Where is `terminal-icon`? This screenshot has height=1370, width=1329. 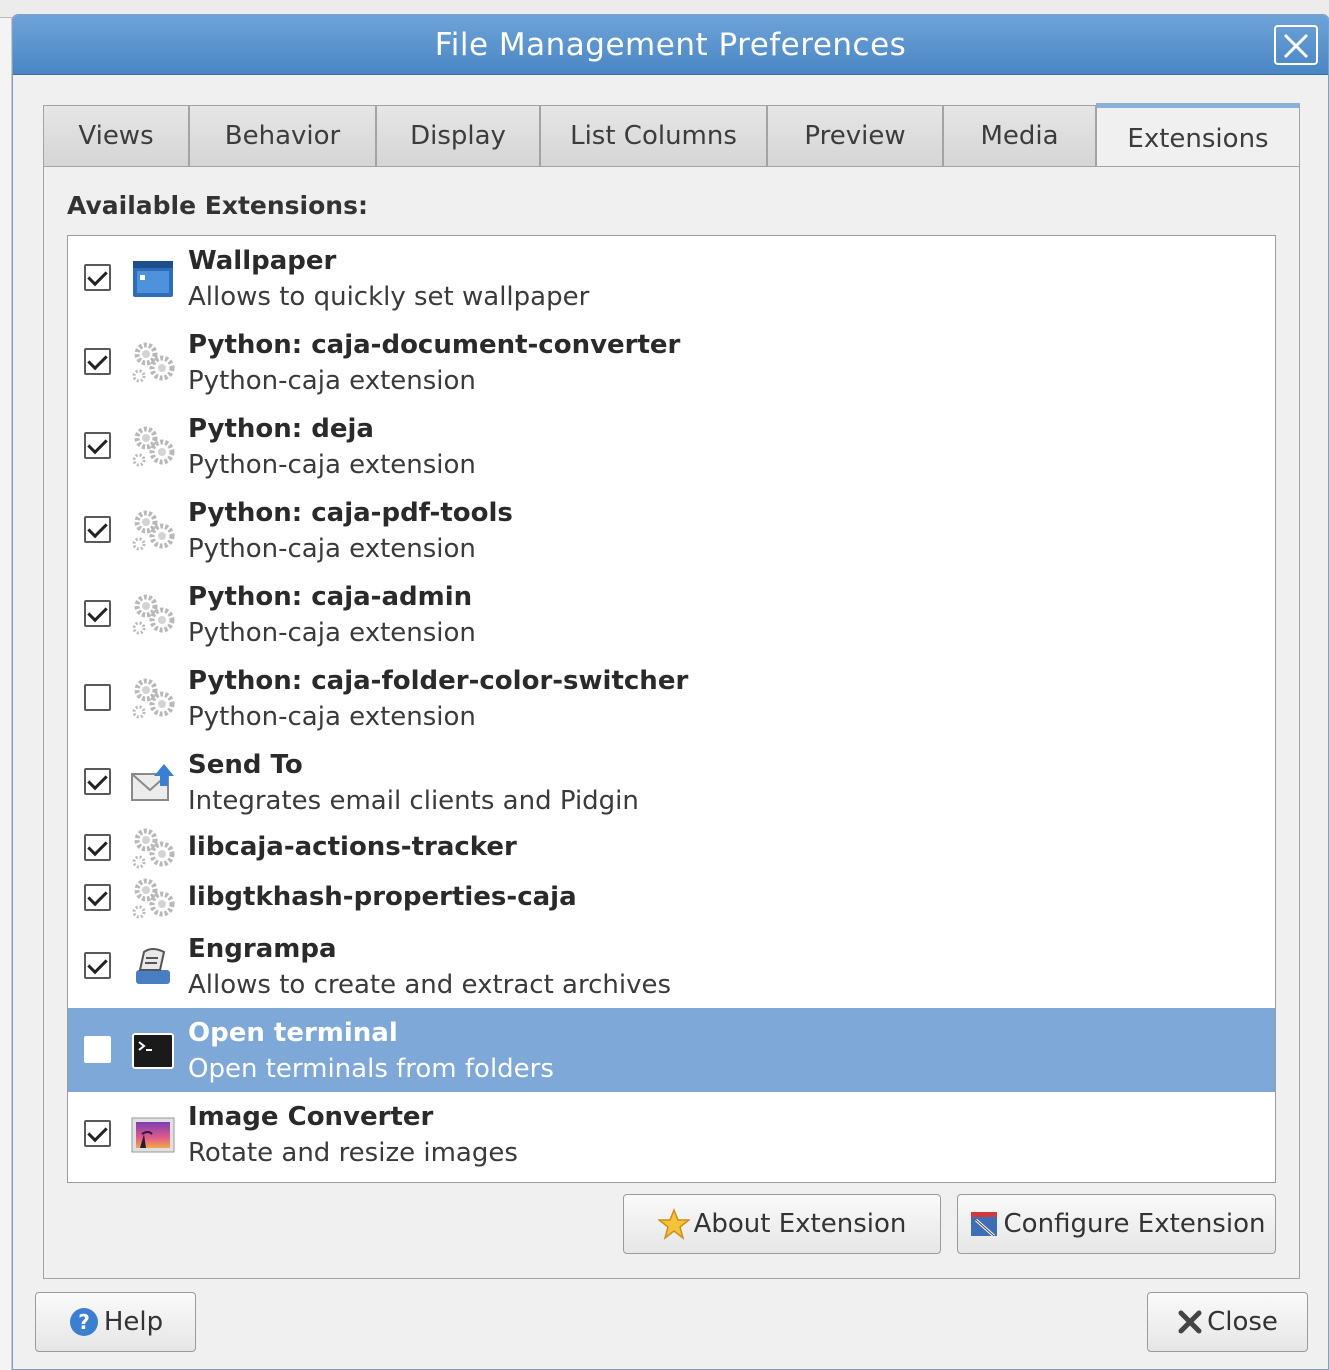
terminal-icon is located at coordinates (153, 1051).